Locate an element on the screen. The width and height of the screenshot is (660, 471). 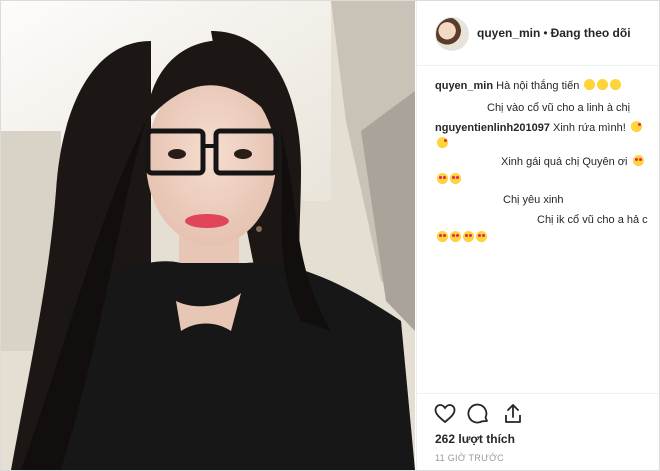
comment-item: Chị ik cổ vũ cho a hả c is located at coordinates (592, 220).